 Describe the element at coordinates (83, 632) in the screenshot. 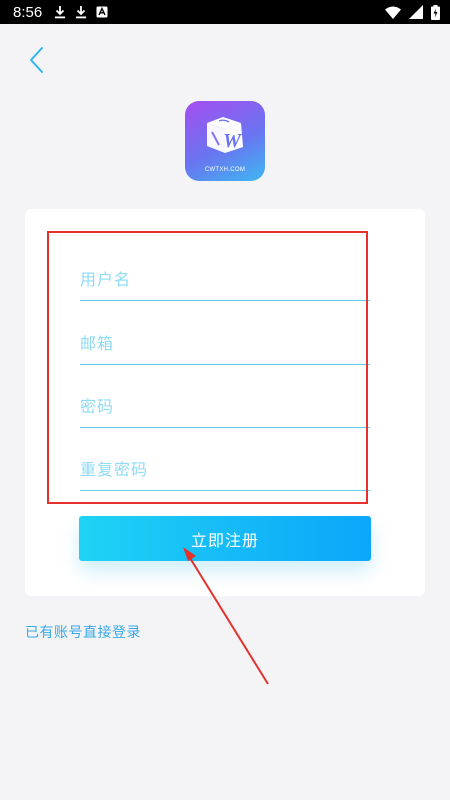

I see `login-link: 已有账号直接登录` at that location.